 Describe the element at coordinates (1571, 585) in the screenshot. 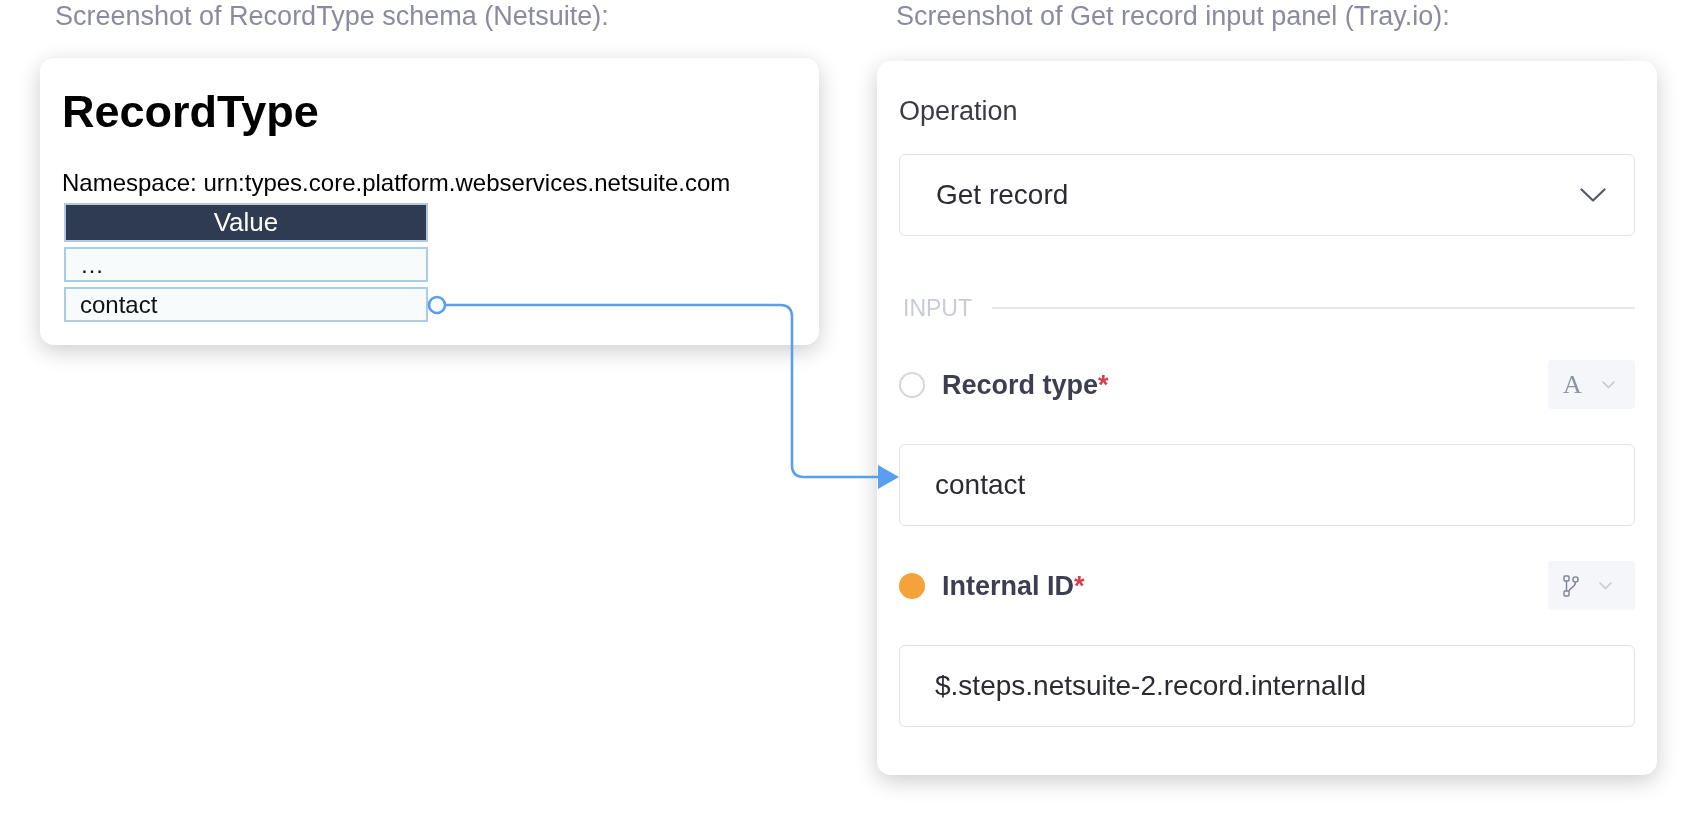

I see `branch-icon` at that location.